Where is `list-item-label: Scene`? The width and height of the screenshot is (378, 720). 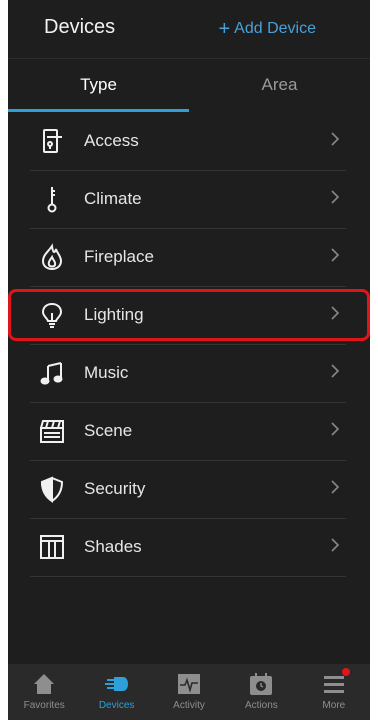
list-item-label: Scene is located at coordinates (108, 430).